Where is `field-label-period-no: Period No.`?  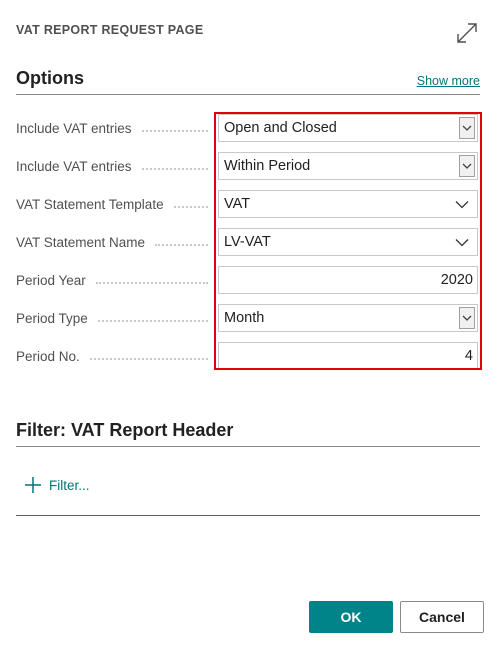
field-label-period-no: Period No. is located at coordinates (115, 356).